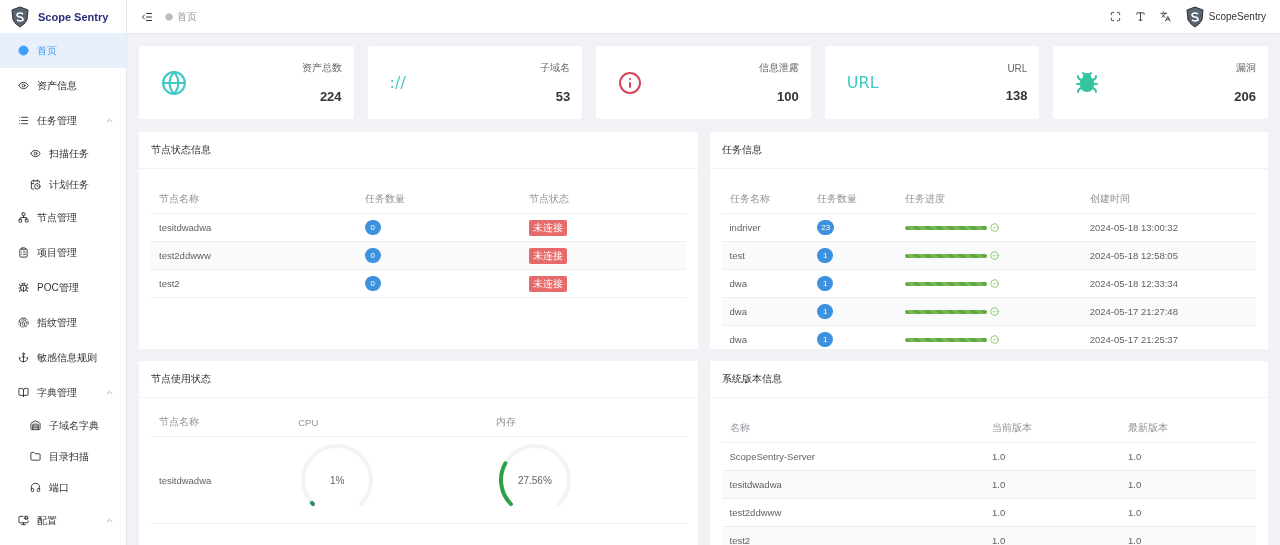  What do you see at coordinates (35, 184) in the screenshot?
I see `calendar-icon` at bounding box center [35, 184].